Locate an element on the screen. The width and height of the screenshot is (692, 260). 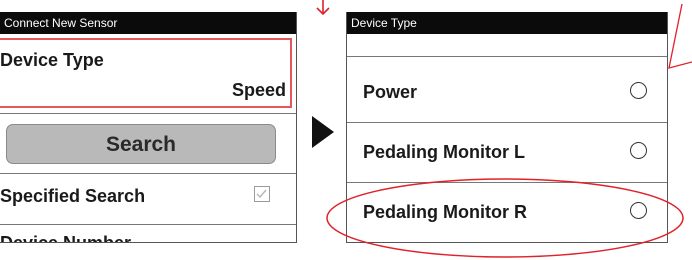
option-label: Power is located at coordinates (390, 92).